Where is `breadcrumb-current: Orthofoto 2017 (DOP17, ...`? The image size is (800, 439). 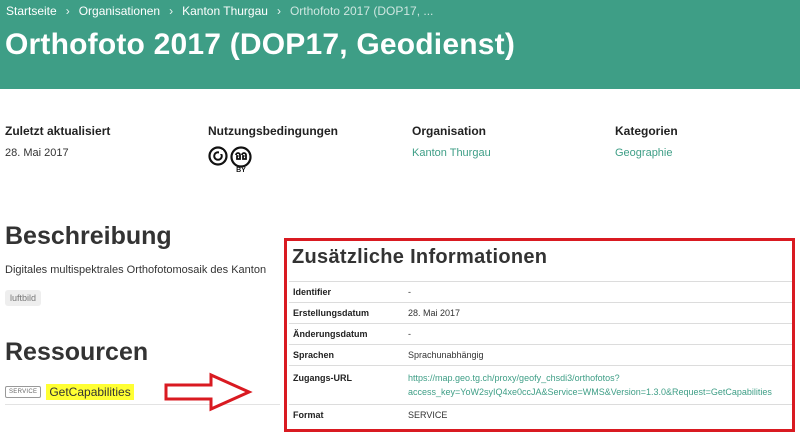 breadcrumb-current: Orthofoto 2017 (DOP17, ... is located at coordinates (361, 11).